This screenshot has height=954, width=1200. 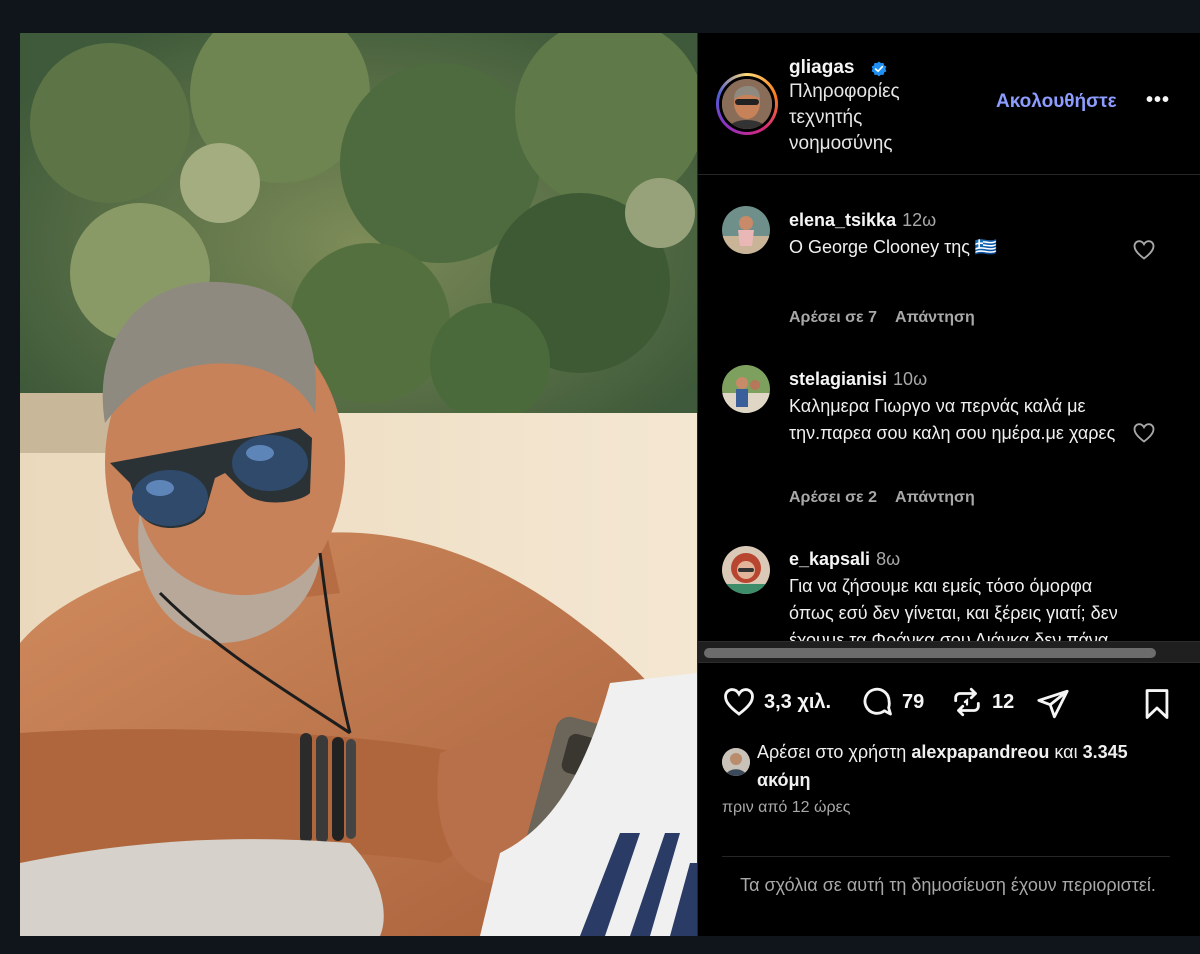 I want to click on action-bar: 3,3 χιλ. 79 12, so click(x=949, y=705).